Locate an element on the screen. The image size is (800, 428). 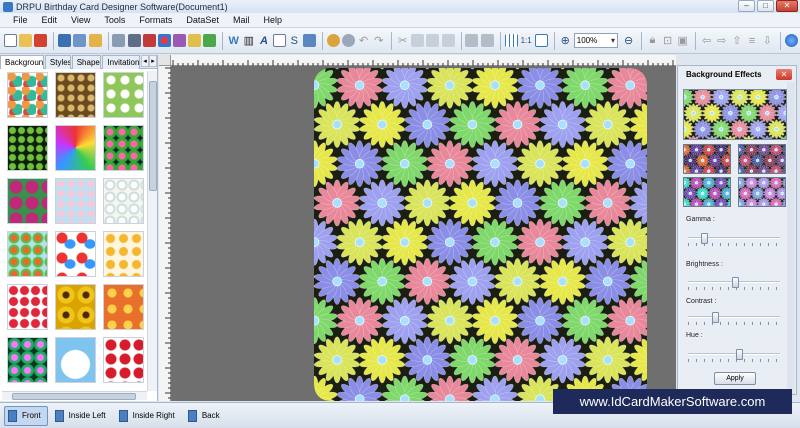
brightness-slider is located at coordinates (734, 283).